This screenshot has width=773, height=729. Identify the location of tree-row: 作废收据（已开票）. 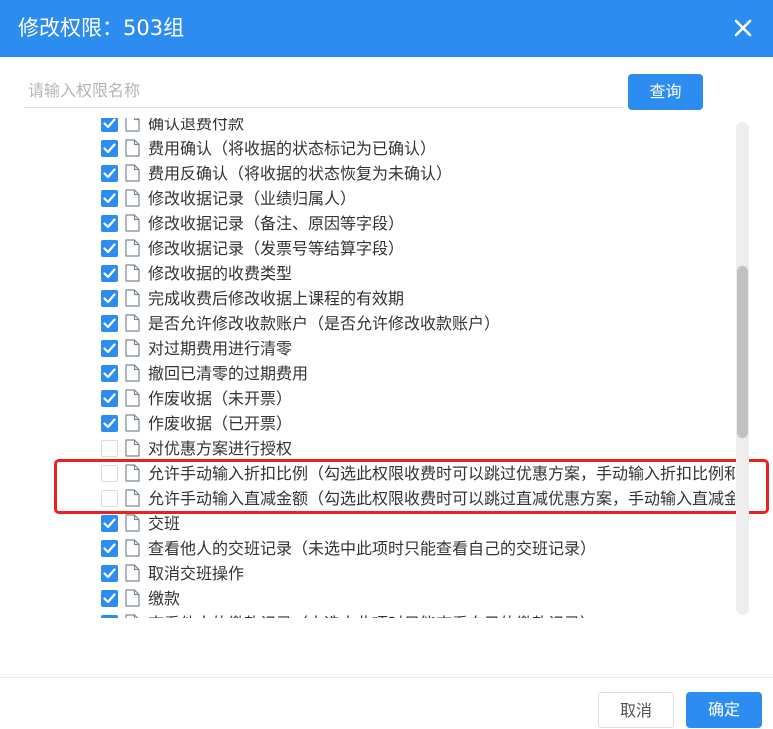
(367, 423).